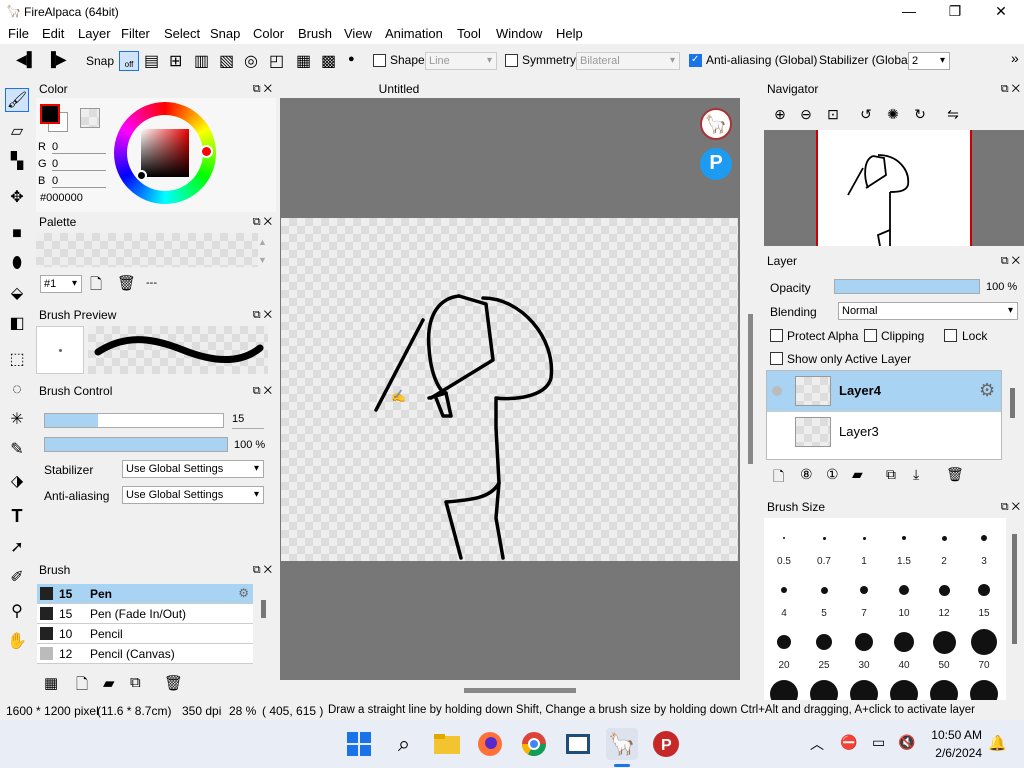  I want to click on clock-date: 2/6/2024, so click(955, 753).